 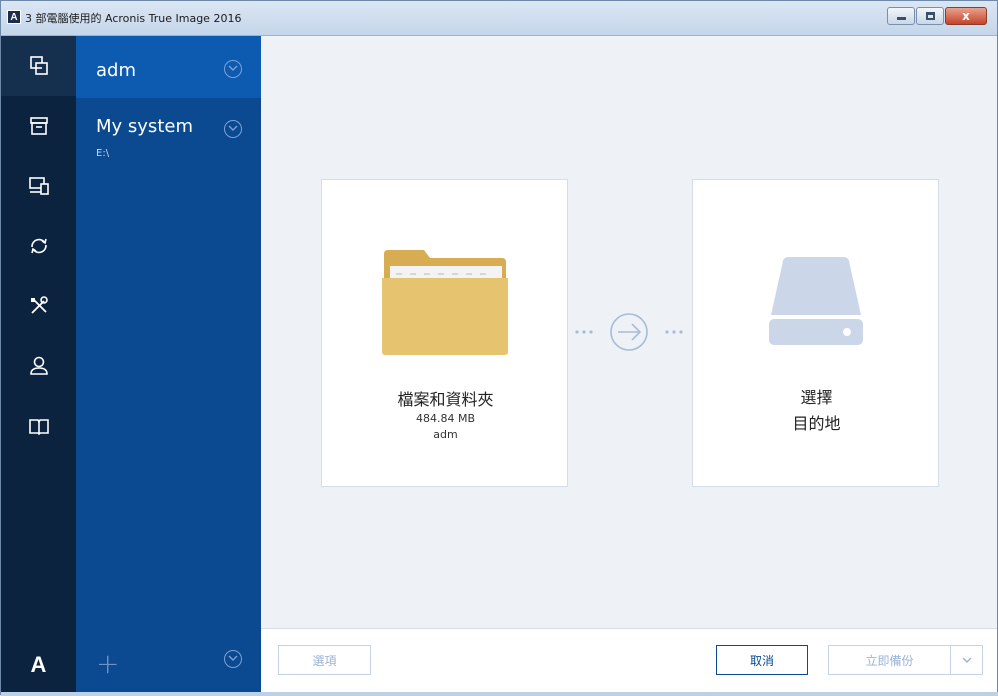 I want to click on backup-now-dropdown, so click(x=967, y=660).